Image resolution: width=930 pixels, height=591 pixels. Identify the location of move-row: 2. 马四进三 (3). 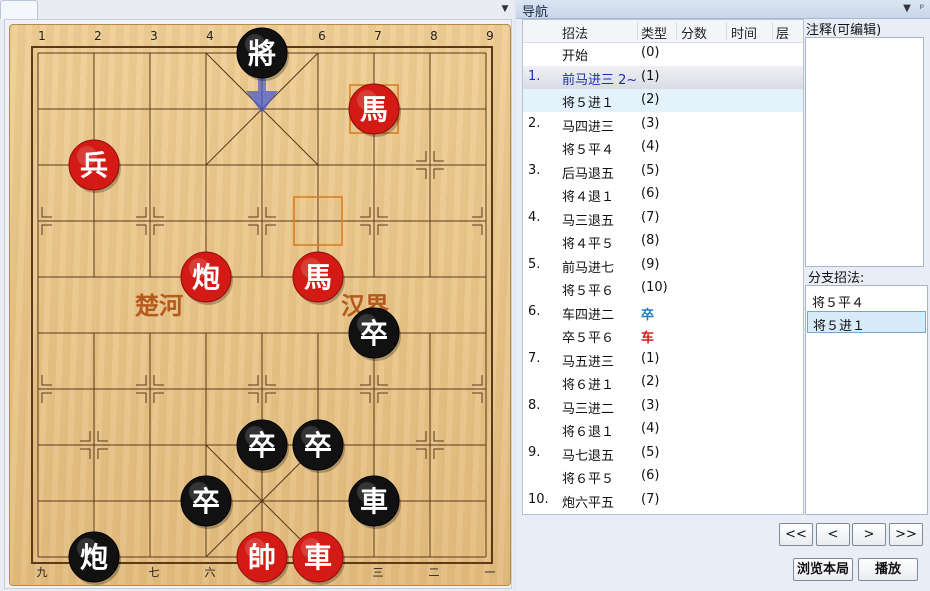
(663, 124).